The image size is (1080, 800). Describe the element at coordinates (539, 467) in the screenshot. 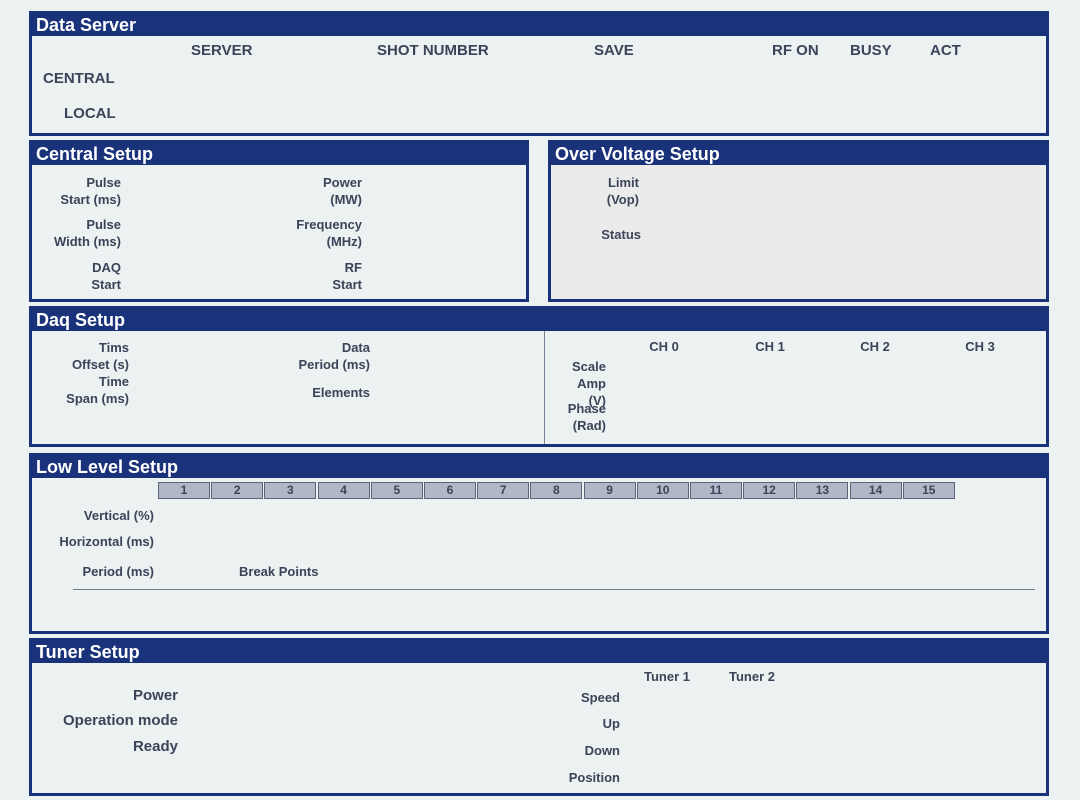

I see `low-level-setup-title: Low Level Setup` at that location.